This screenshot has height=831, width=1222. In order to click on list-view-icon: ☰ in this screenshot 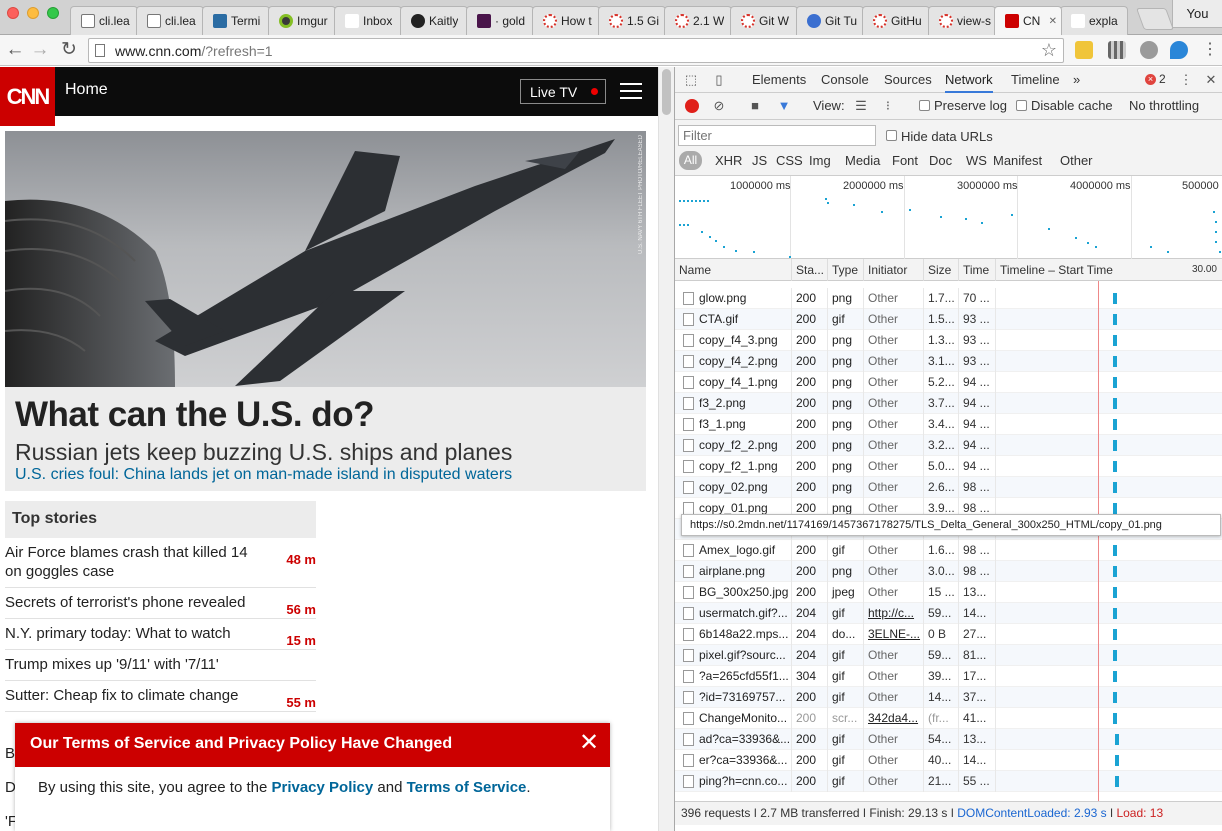, I will do `click(861, 106)`.